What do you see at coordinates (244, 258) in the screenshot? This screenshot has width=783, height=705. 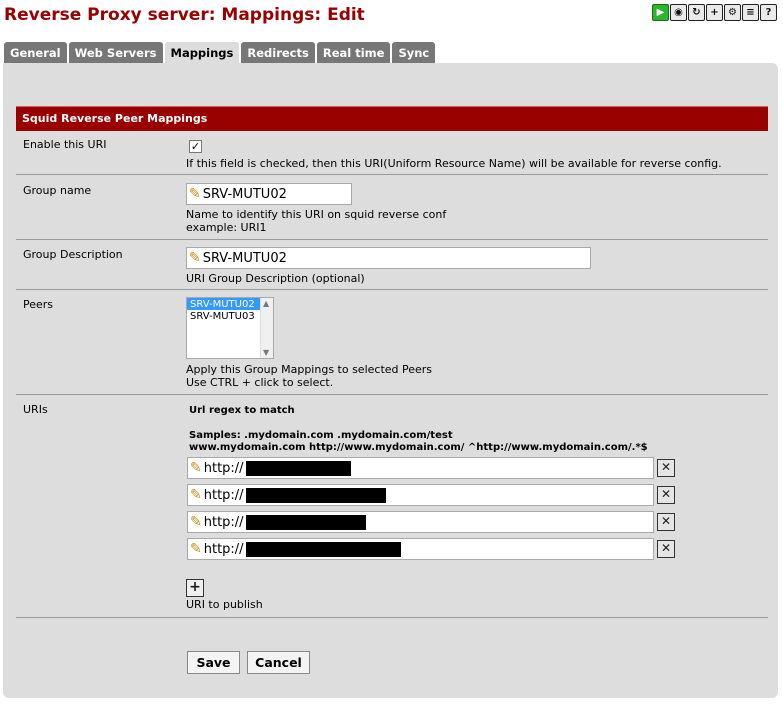 I see `group-description-value: SRV-MUTU02` at bounding box center [244, 258].